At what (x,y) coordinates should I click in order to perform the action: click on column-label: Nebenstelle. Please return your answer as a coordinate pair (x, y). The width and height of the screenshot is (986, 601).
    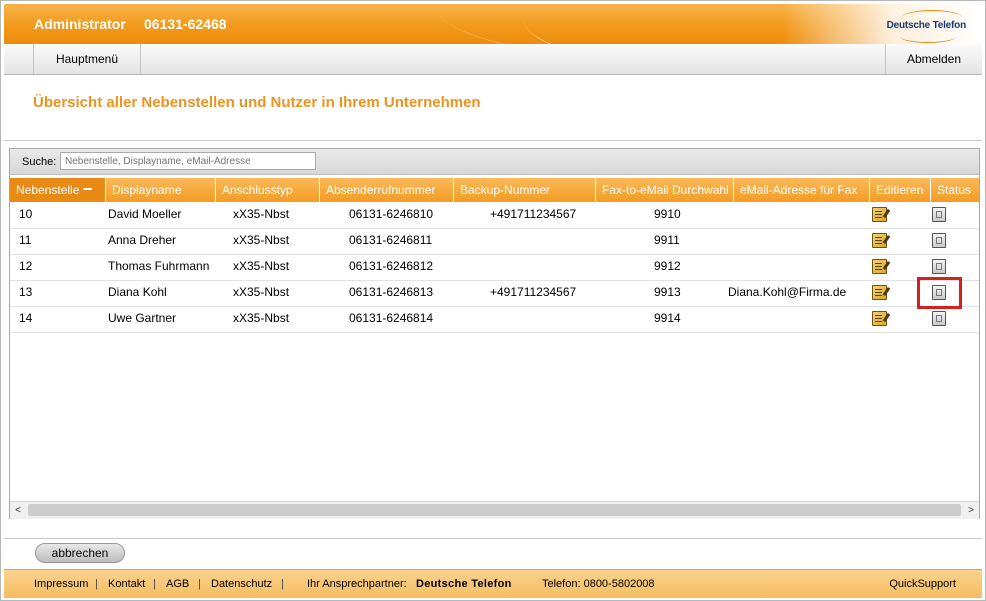
    Looking at the image, I should click on (48, 190).